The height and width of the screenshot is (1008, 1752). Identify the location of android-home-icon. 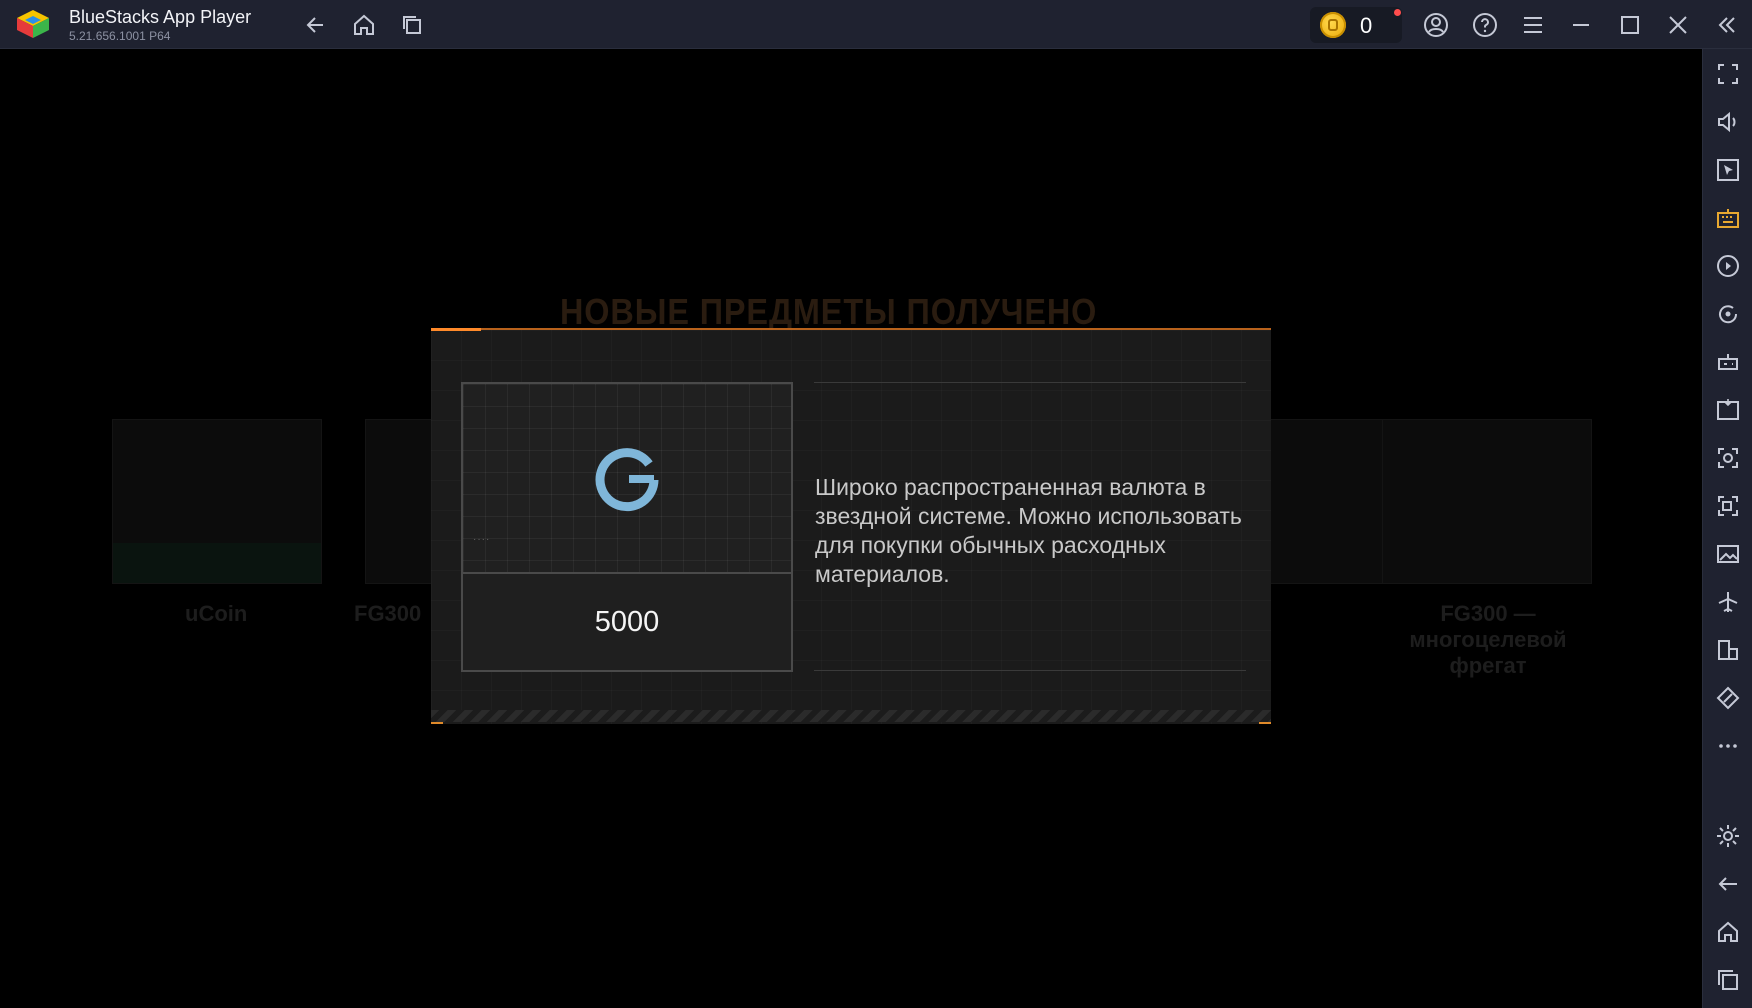
(1728, 932).